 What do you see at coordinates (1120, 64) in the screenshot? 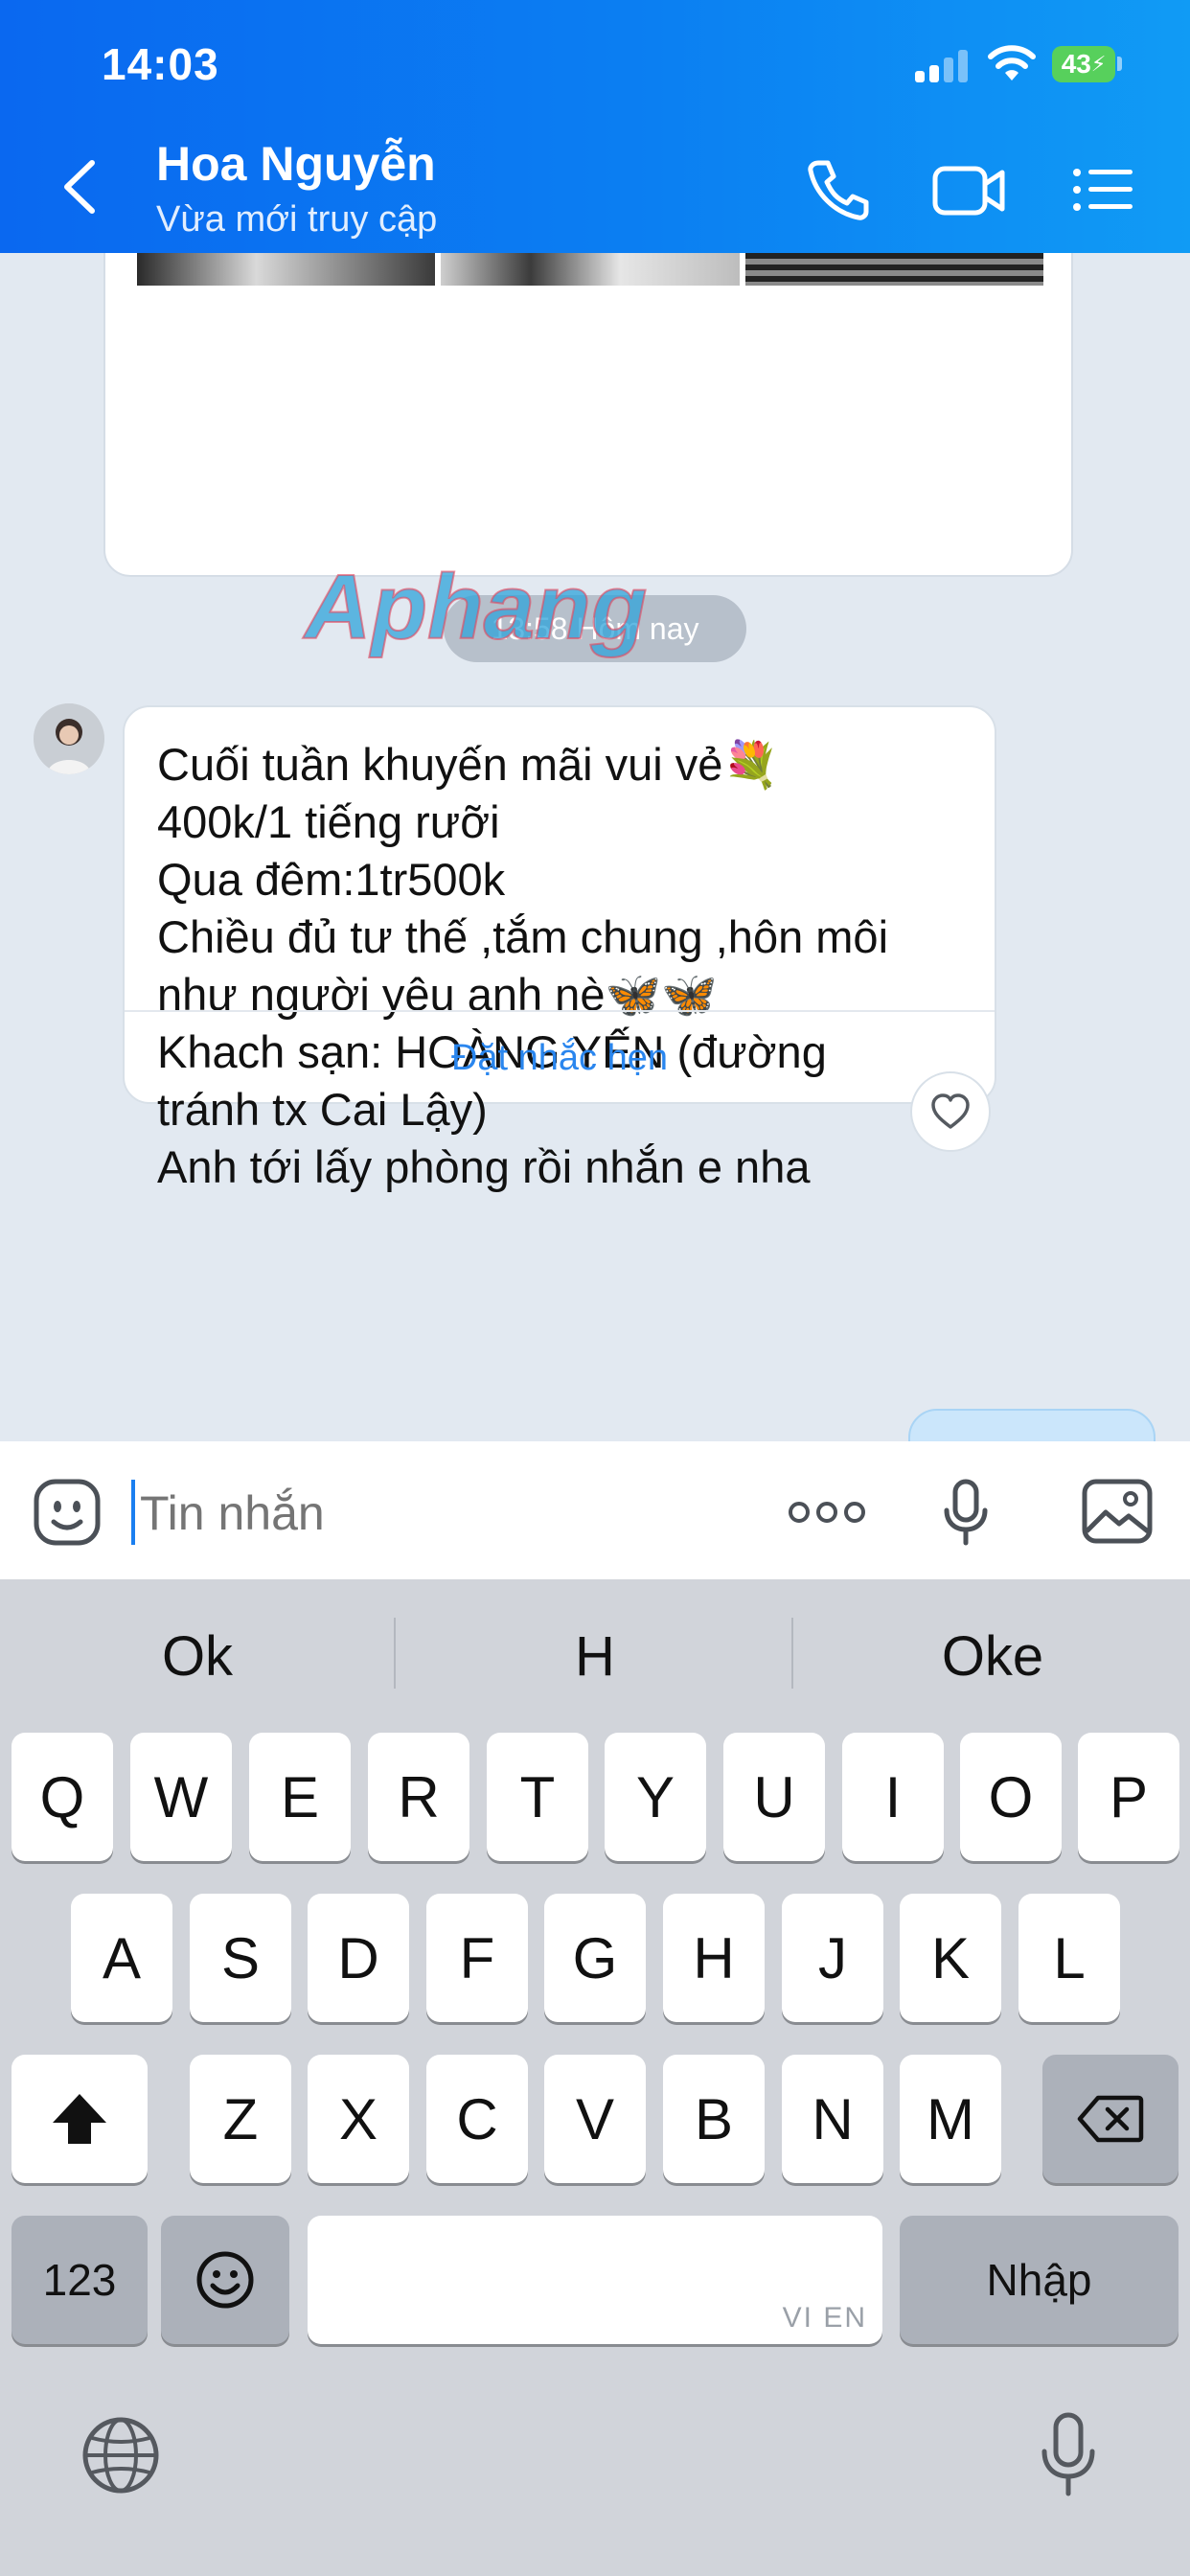
I see `battery-tip` at bounding box center [1120, 64].